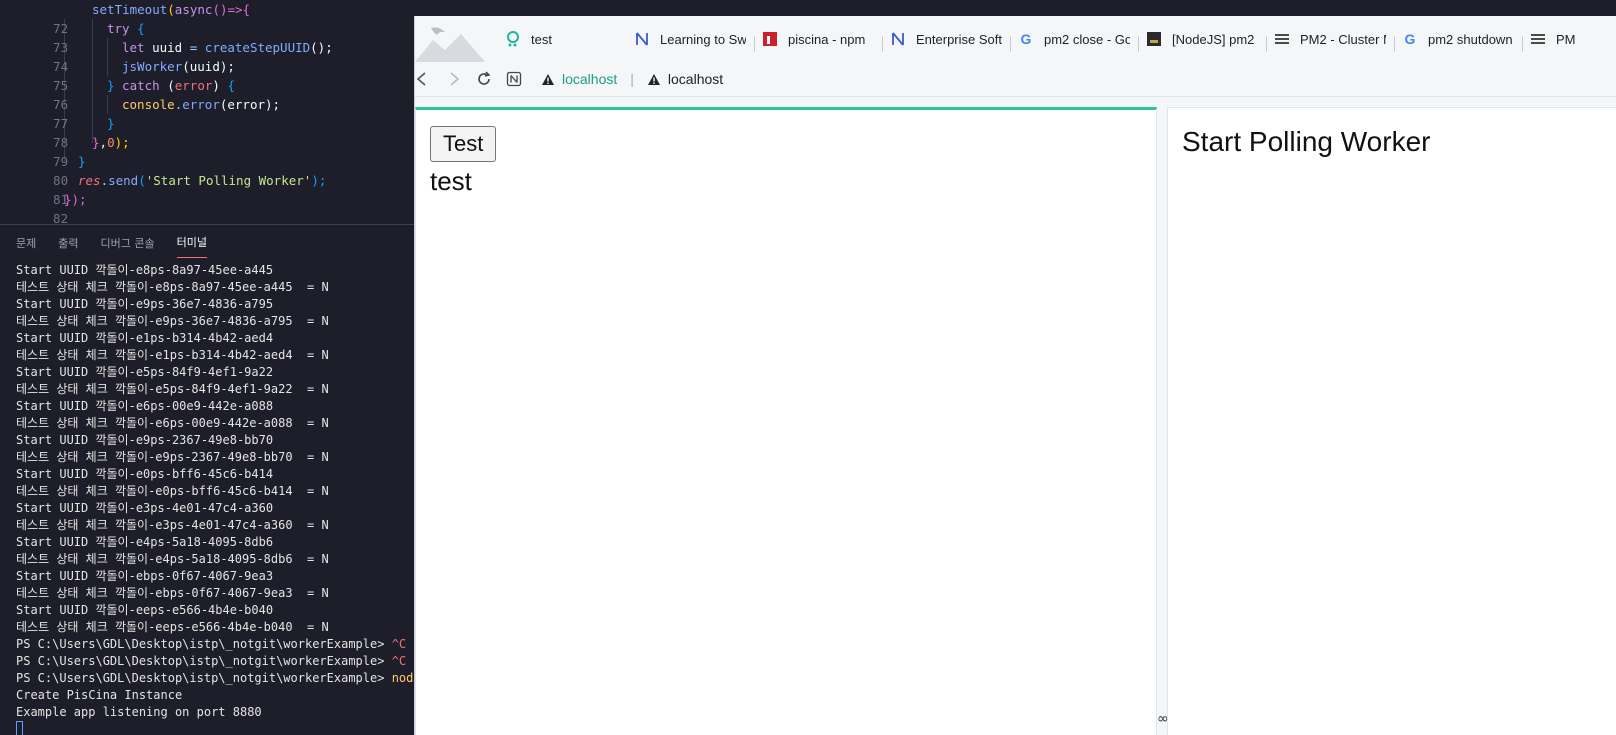 Image resolution: width=1616 pixels, height=735 pixels. What do you see at coordinates (145, 576) in the screenshot?
I see `terminal-line: Start UUID 깍돌이-ebps-0f67-4067-9ea3` at bounding box center [145, 576].